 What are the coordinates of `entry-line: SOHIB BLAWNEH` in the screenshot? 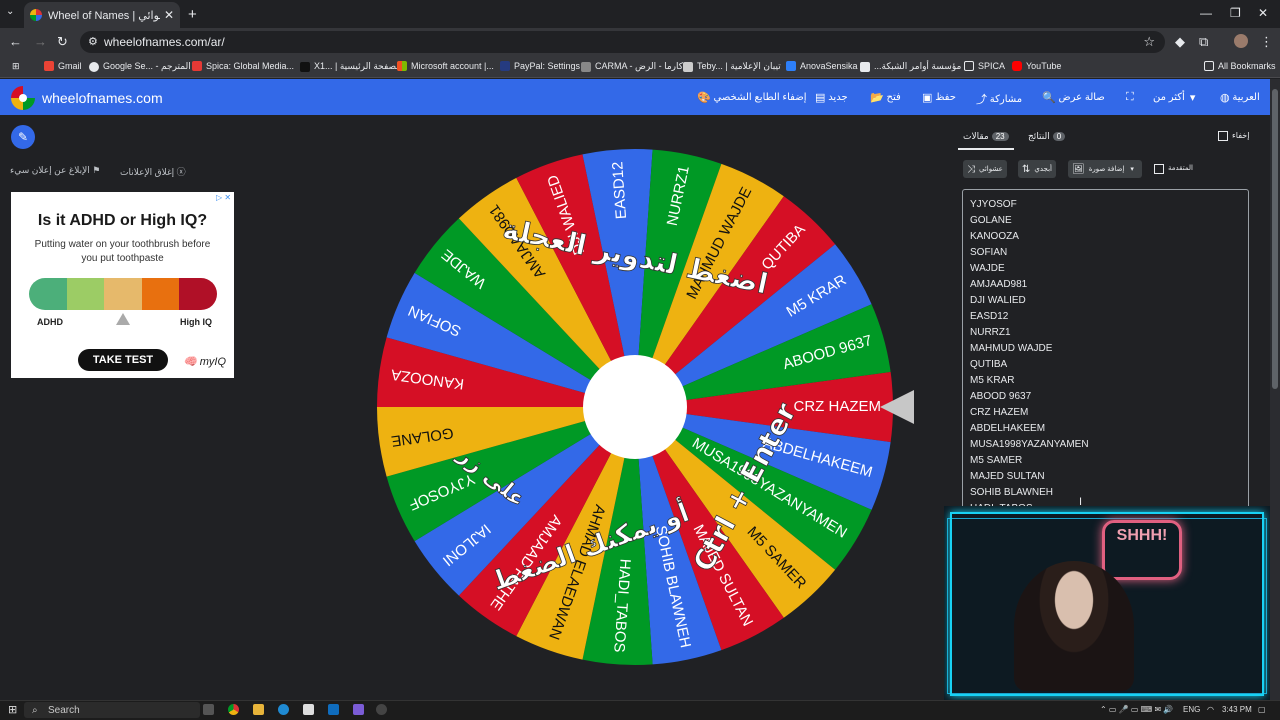 It's located at (1011, 492).